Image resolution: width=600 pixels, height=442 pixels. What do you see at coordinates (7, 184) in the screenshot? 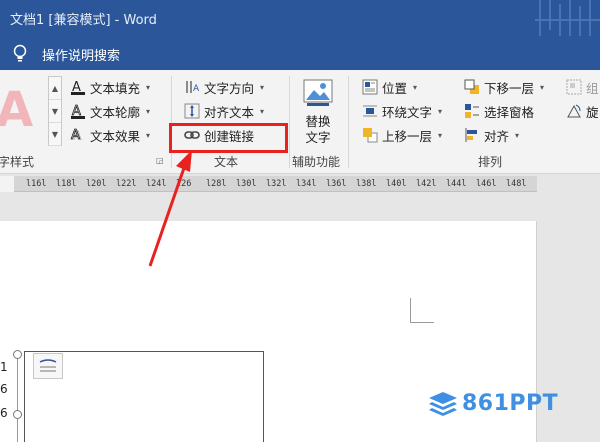
I see `ruler-indent-marker` at bounding box center [7, 184].